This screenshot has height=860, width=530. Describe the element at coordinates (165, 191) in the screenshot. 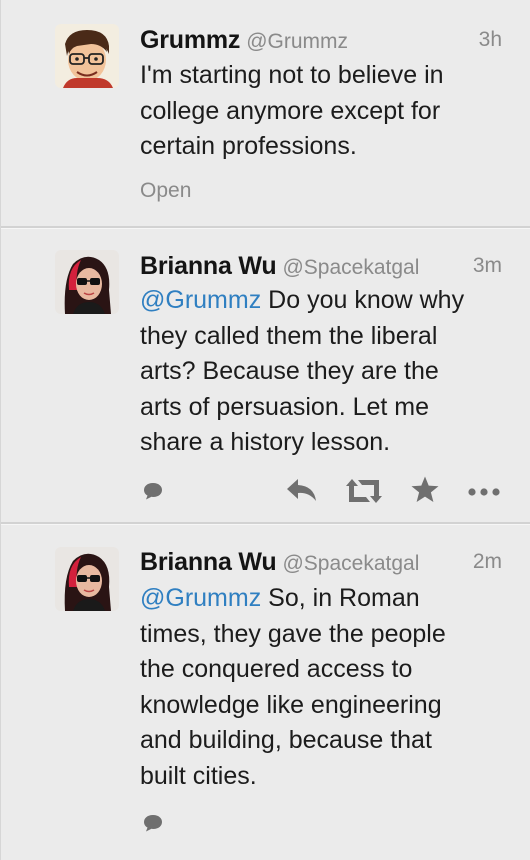

I see `open-link: Open` at that location.